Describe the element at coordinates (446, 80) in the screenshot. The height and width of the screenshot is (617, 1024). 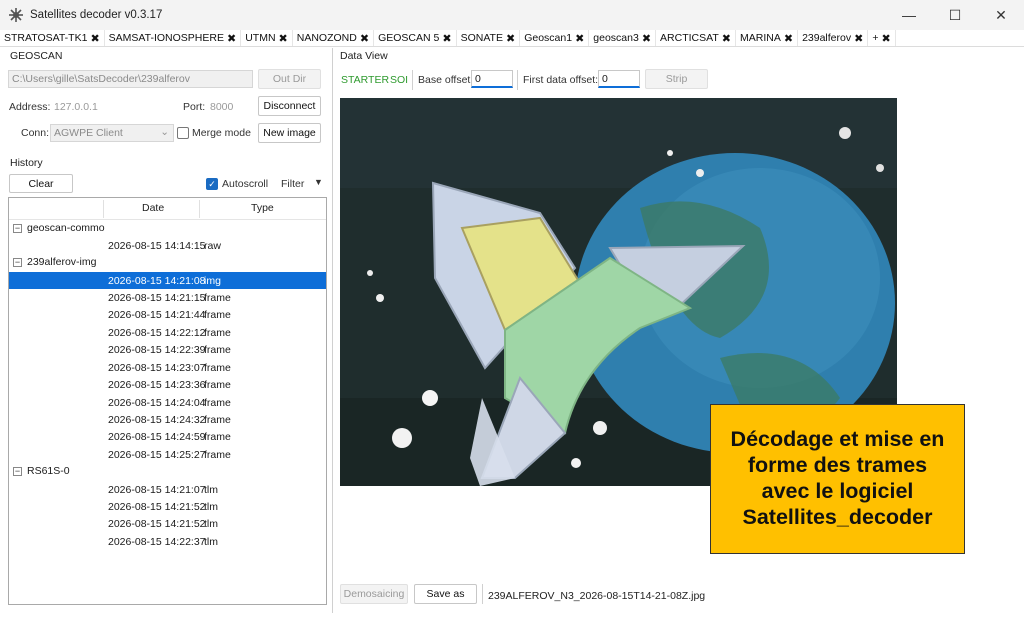
I see `base-offset-label: Base offset:` at that location.